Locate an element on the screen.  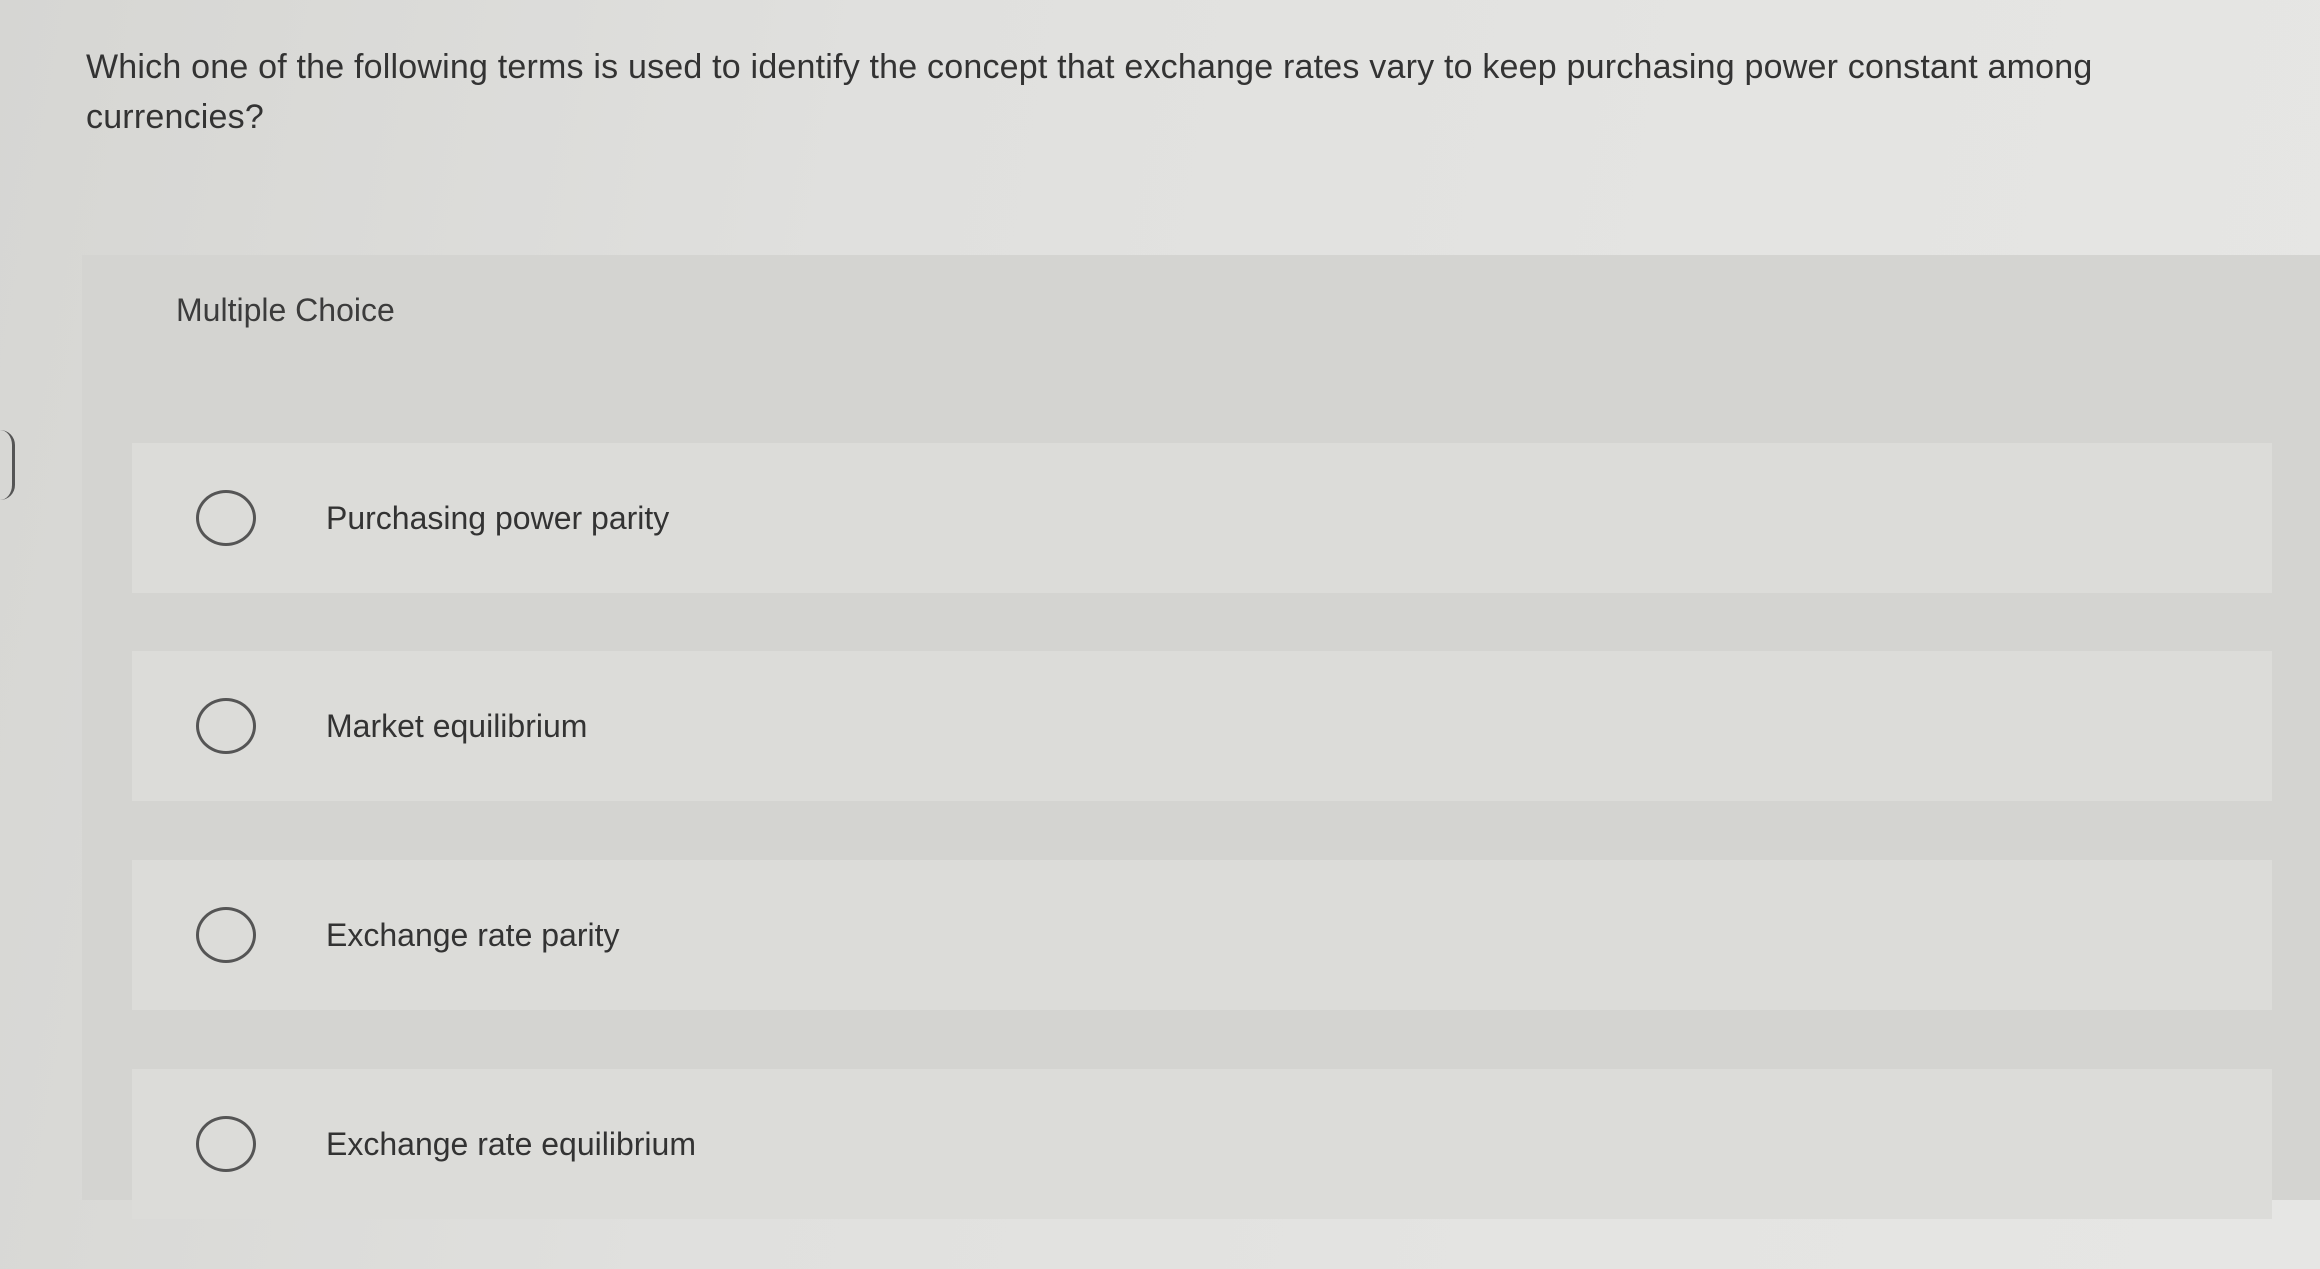
option-label: Purchasing power parity is located at coordinates (498, 517).